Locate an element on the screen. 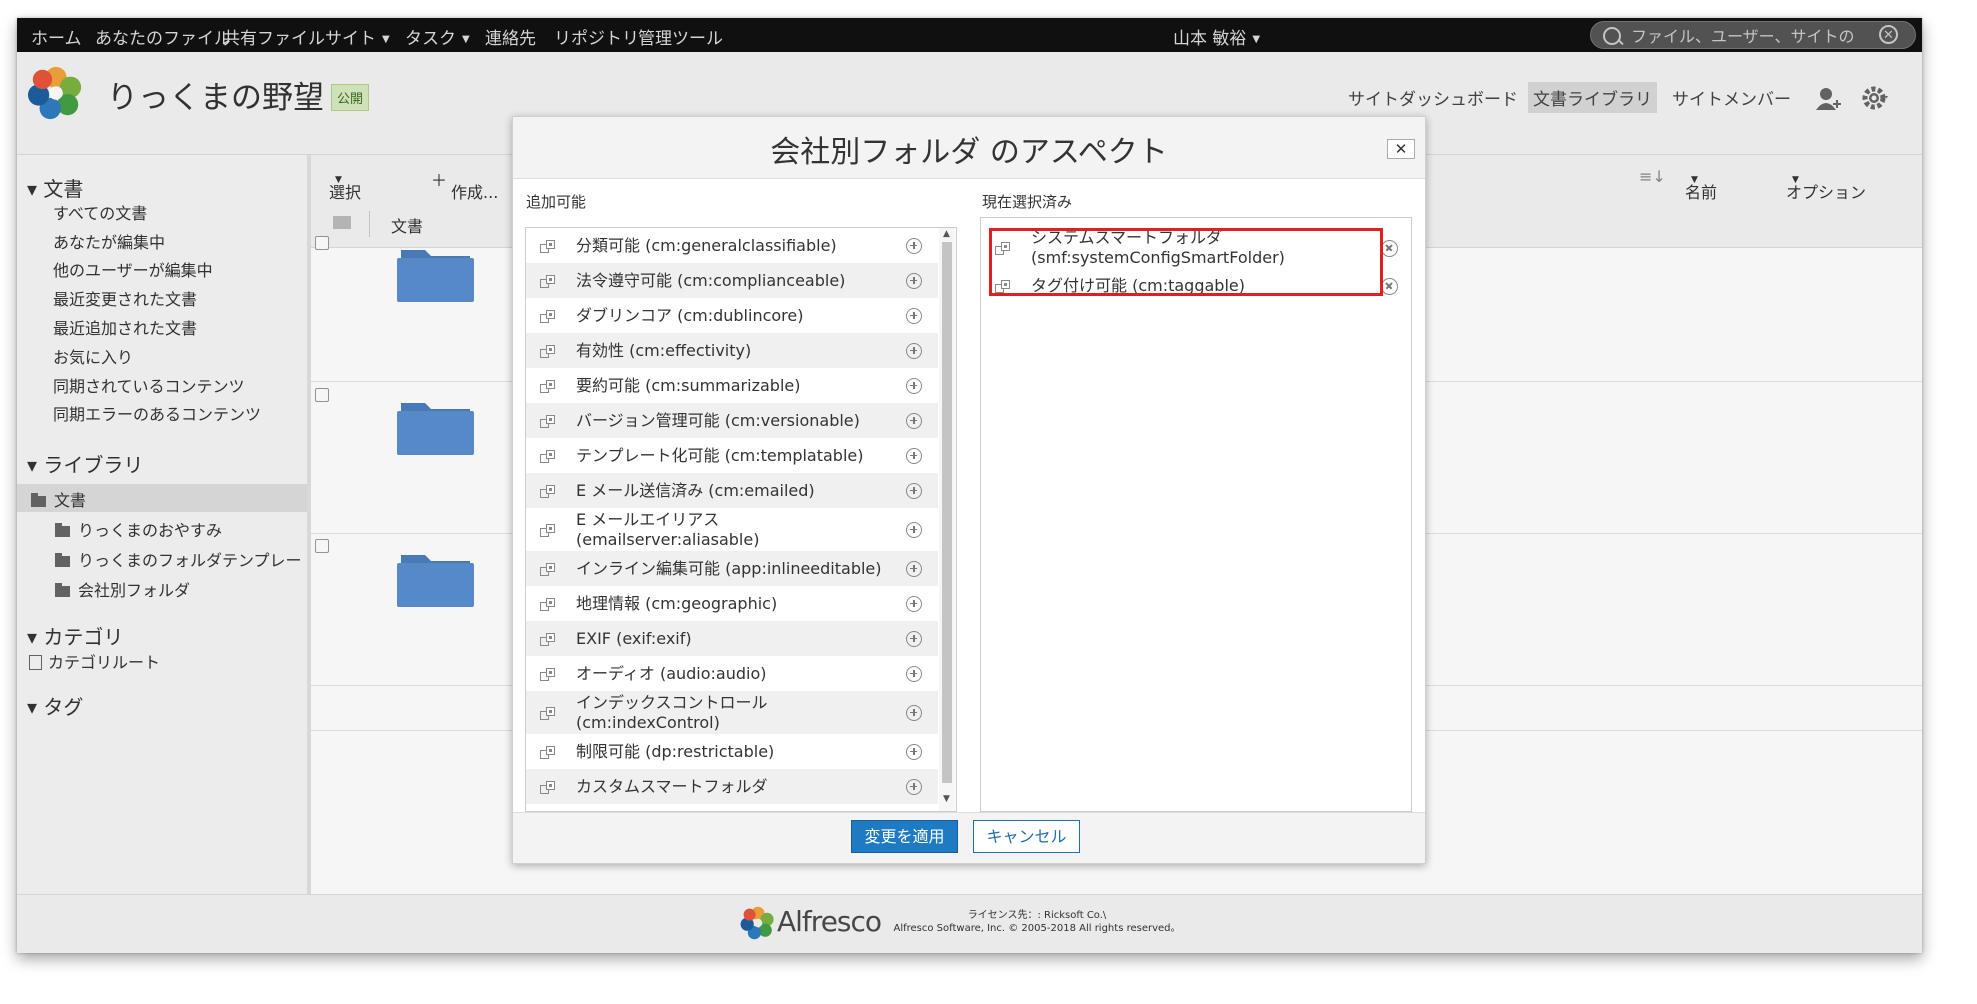 Image resolution: width=1977 pixels, height=1004 pixels. cancel-button: キャンセル is located at coordinates (1026, 836).